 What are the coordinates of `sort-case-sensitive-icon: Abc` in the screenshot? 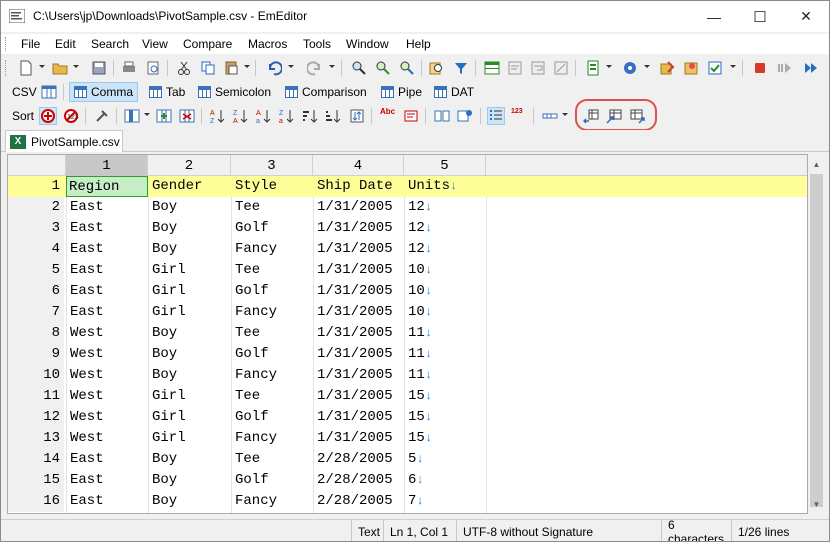 It's located at (388, 116).